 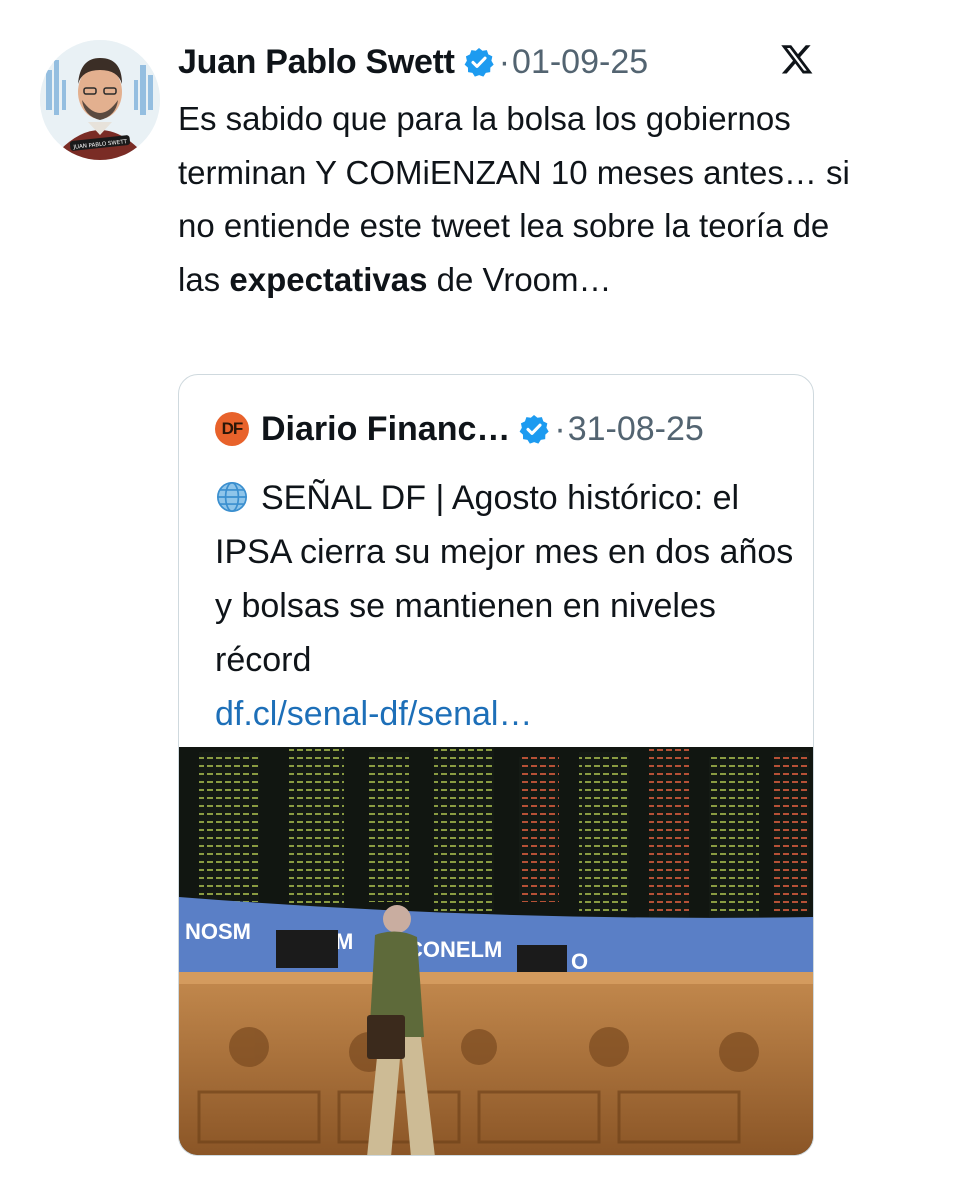 What do you see at coordinates (580, 62) in the screenshot?
I see `tweet-date: 01-09-25` at bounding box center [580, 62].